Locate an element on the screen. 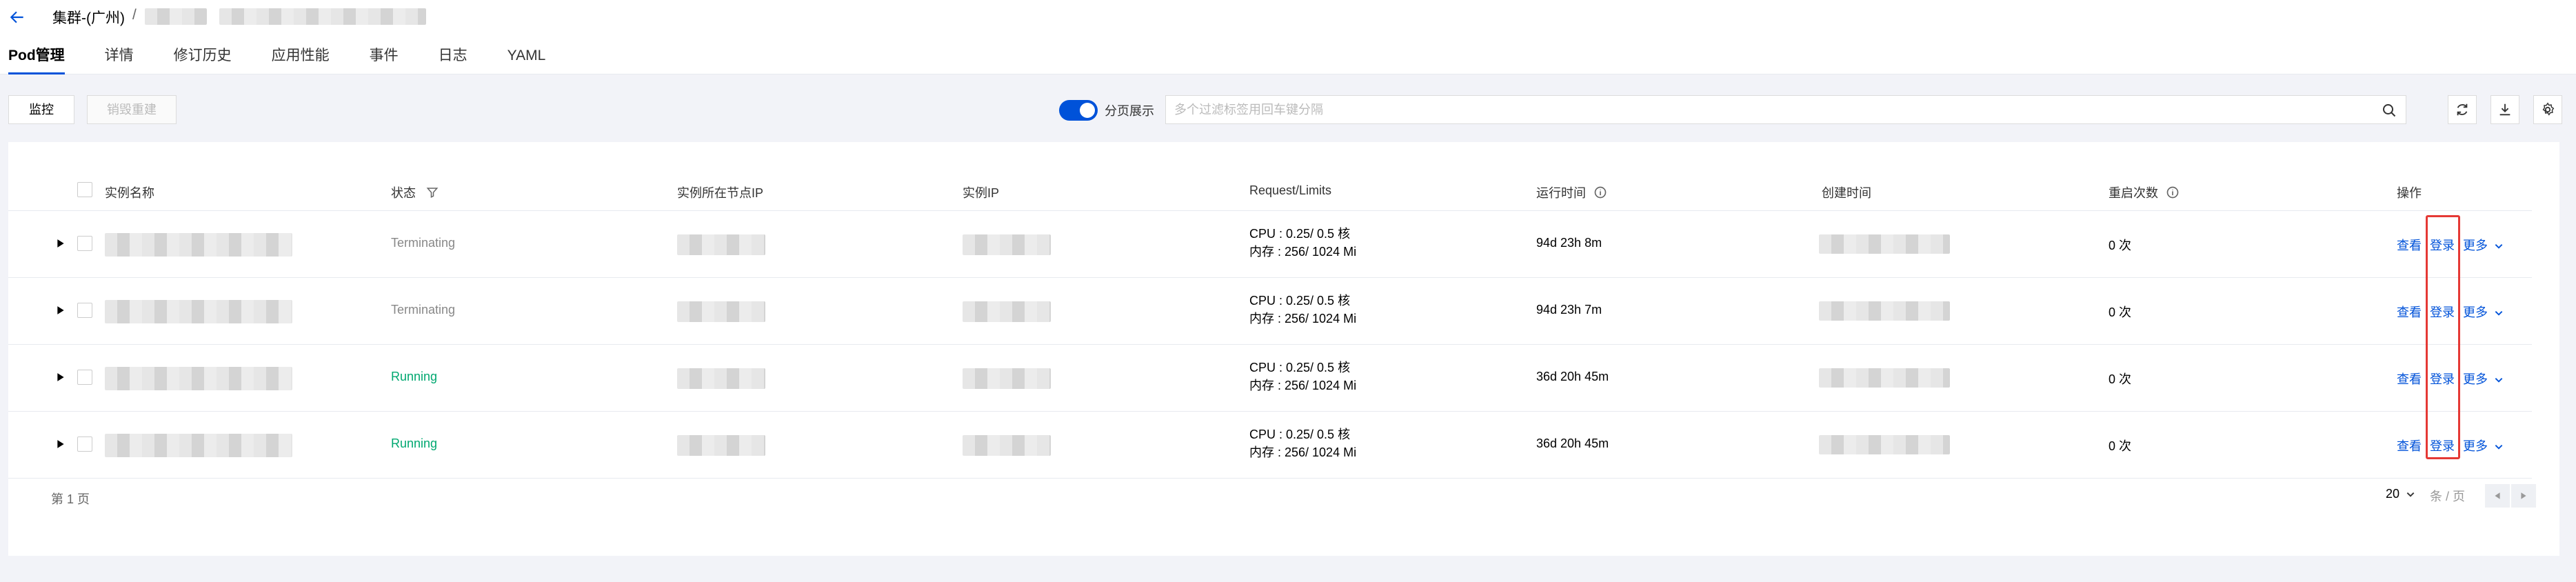 The width and height of the screenshot is (2576, 582). cluster-title: 集群-(广州) is located at coordinates (88, 17).